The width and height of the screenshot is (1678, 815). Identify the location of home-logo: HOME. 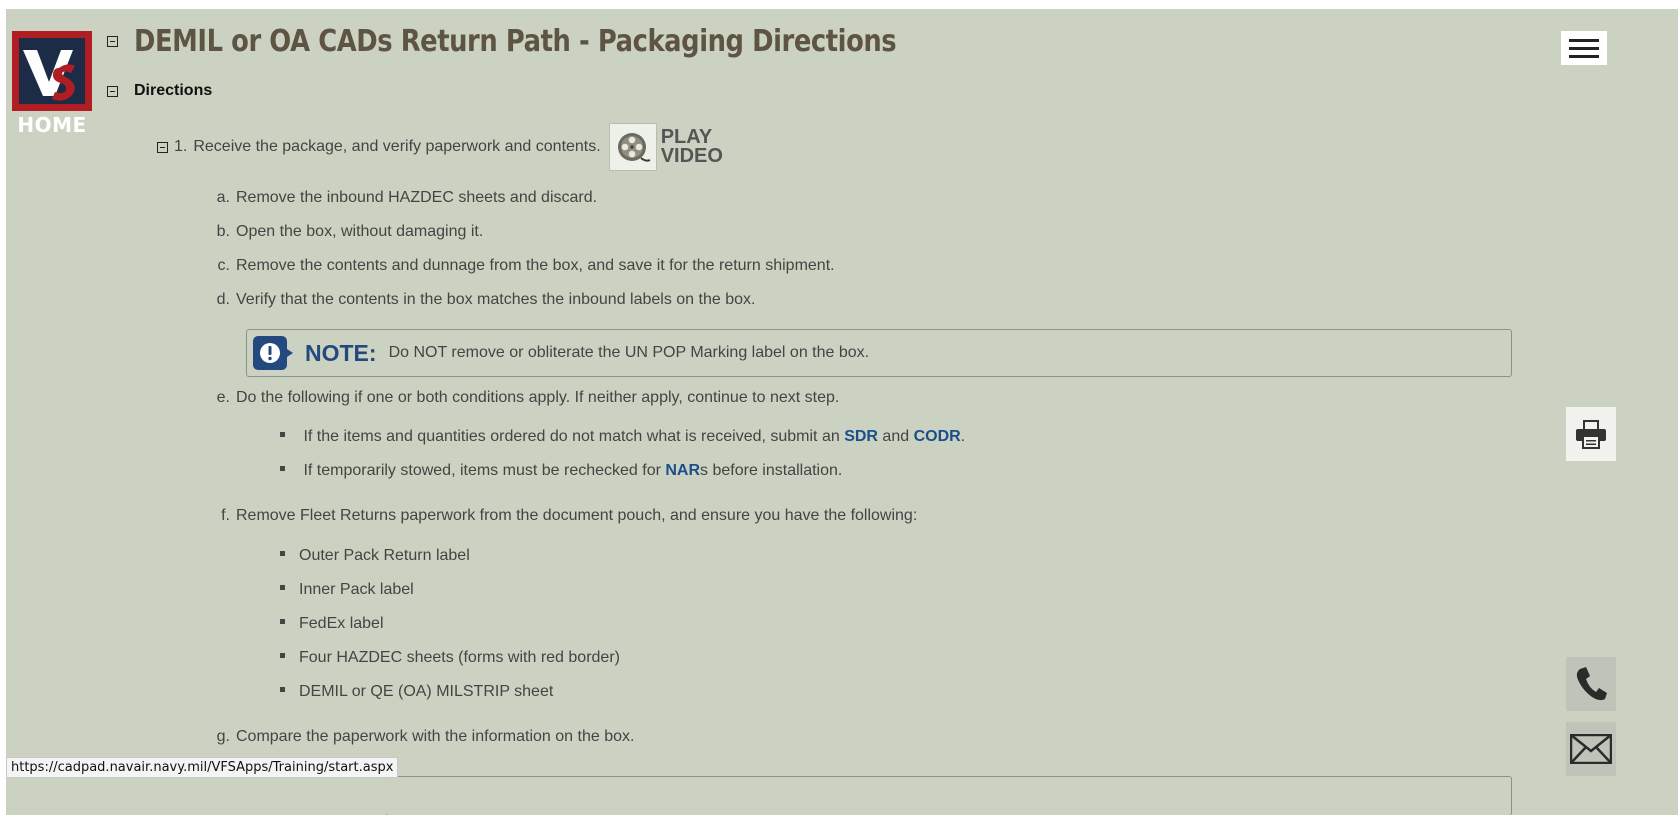
(52, 84).